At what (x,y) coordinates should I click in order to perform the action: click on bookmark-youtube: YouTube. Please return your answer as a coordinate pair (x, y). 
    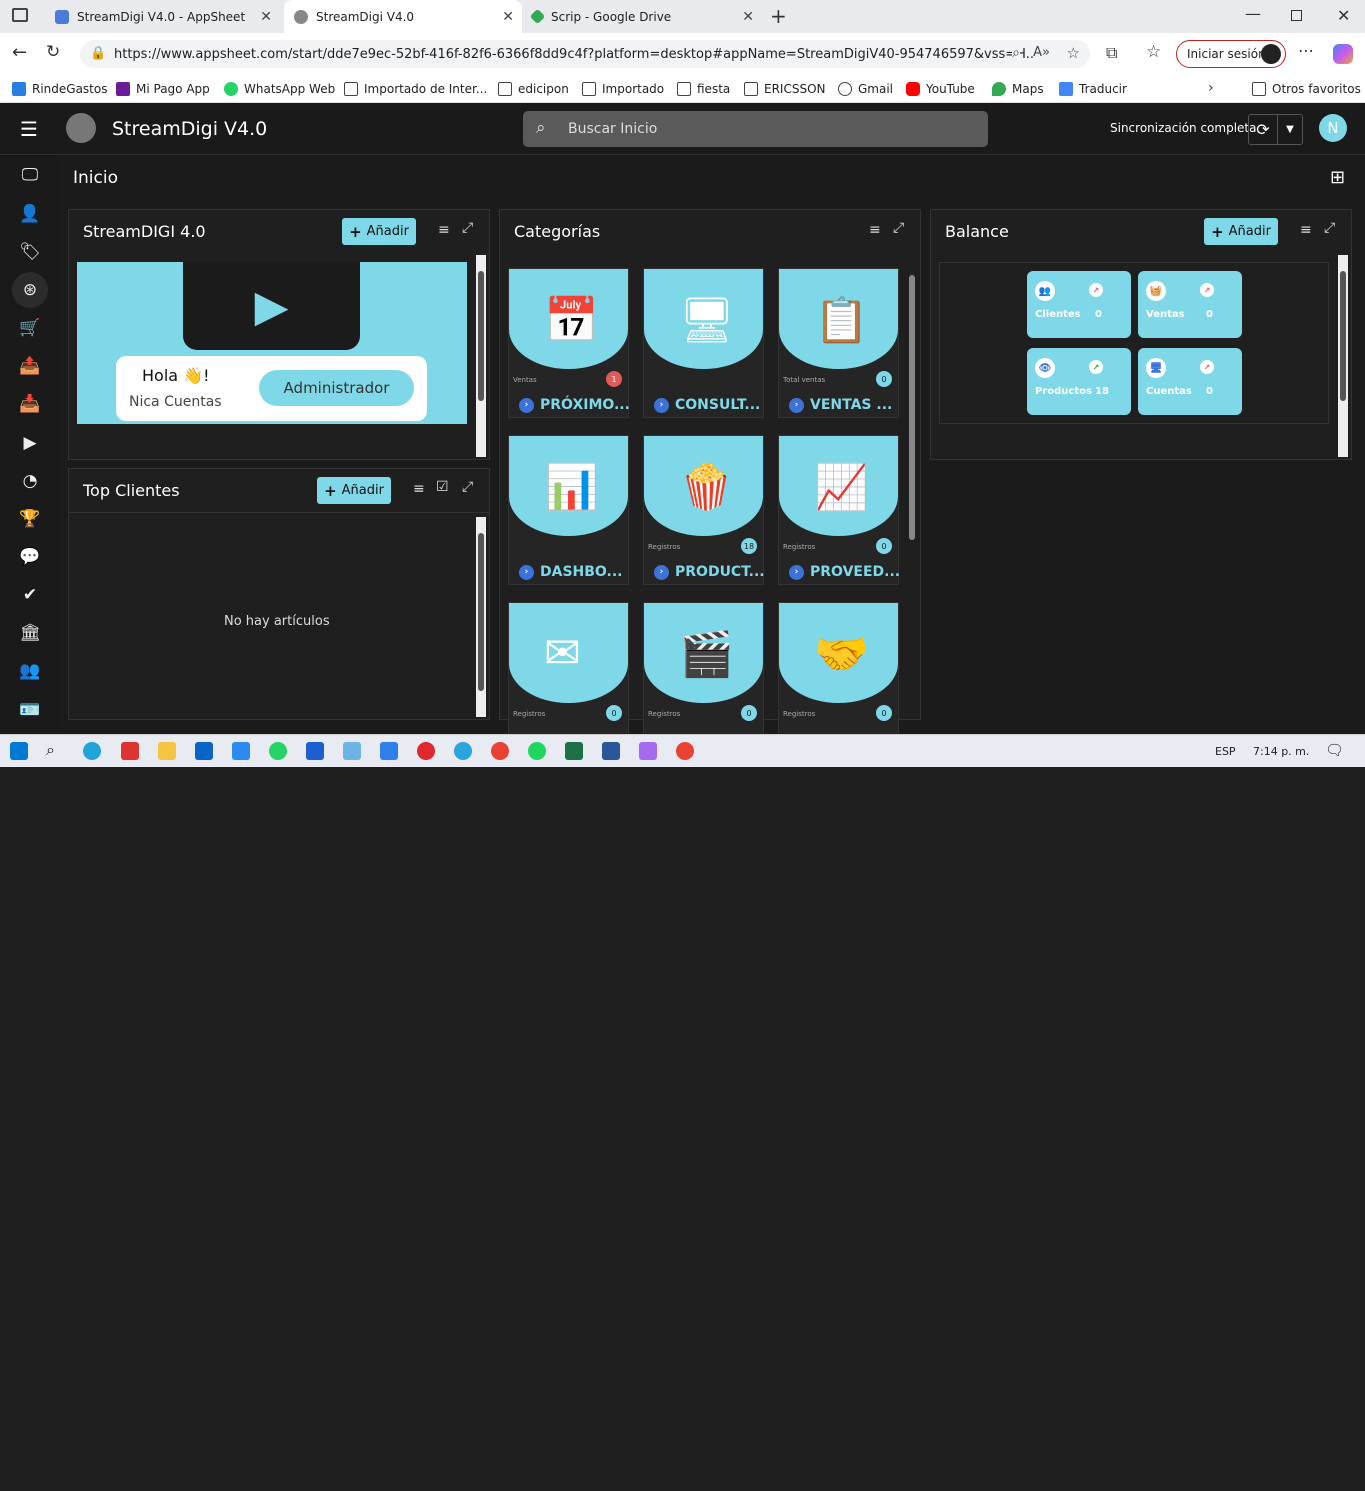
    Looking at the image, I should click on (940, 89).